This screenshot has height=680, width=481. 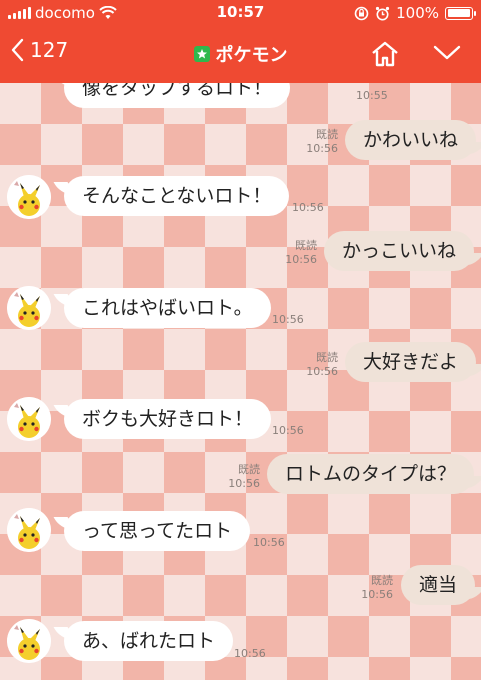 I want to click on incoming-message: 像をタップするロト！, so click(x=177, y=95).